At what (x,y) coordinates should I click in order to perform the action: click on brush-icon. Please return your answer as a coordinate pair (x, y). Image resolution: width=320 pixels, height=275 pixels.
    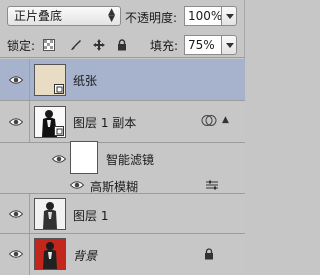
    Looking at the image, I should click on (76, 45).